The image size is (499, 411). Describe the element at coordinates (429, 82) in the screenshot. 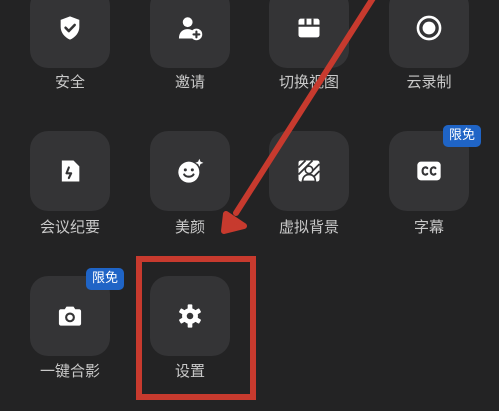

I see `cloud-record-label: 云录制` at that location.